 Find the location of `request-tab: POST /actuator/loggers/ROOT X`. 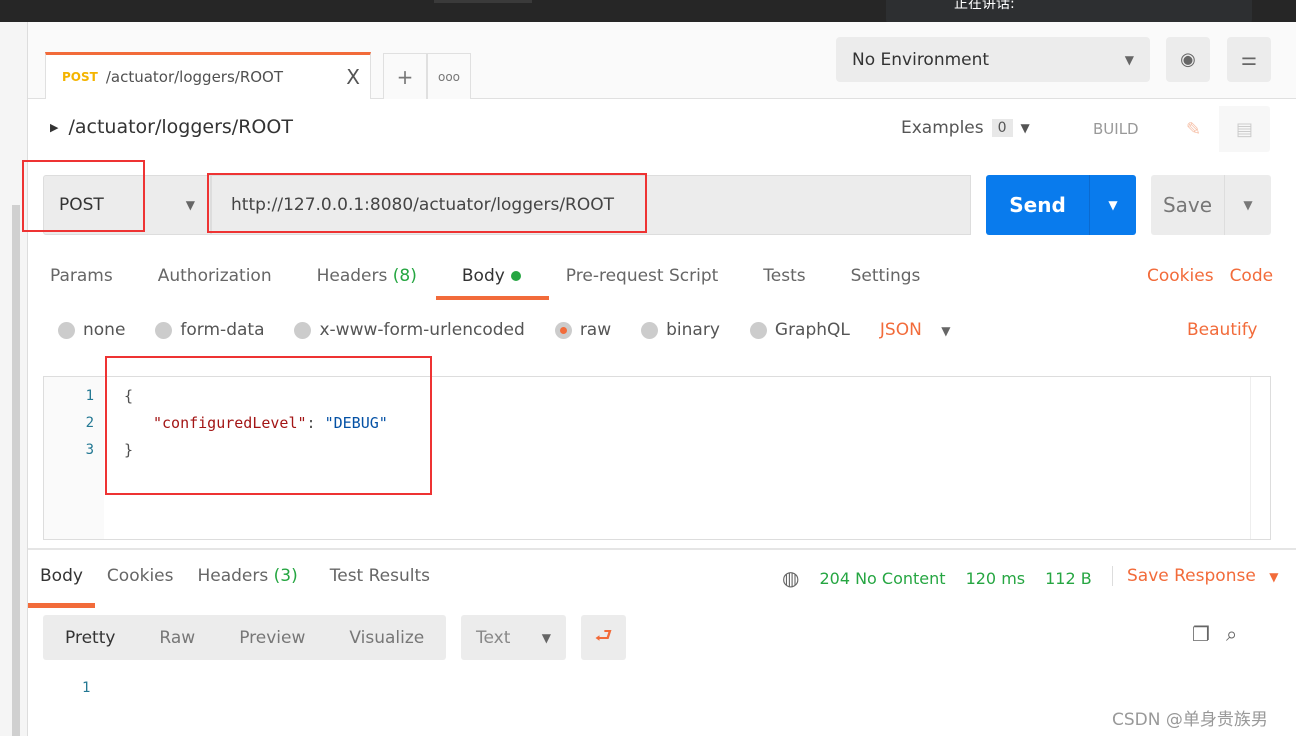

request-tab: POST /actuator/loggers/ROOT X is located at coordinates (208, 75).